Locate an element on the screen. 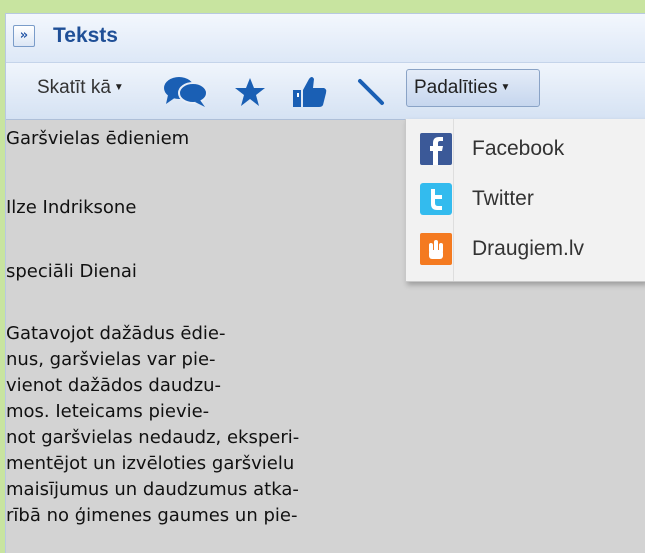 The width and height of the screenshot is (645, 553). article-body-line: nus, garšvielas var pie- is located at coordinates (111, 359).